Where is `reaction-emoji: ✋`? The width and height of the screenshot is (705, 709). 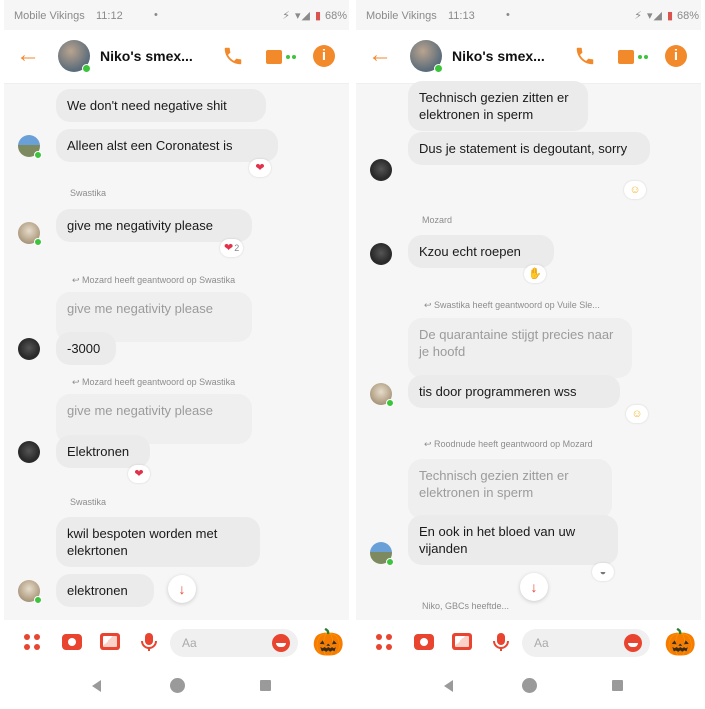
reaction-emoji: ✋ is located at coordinates (535, 274).